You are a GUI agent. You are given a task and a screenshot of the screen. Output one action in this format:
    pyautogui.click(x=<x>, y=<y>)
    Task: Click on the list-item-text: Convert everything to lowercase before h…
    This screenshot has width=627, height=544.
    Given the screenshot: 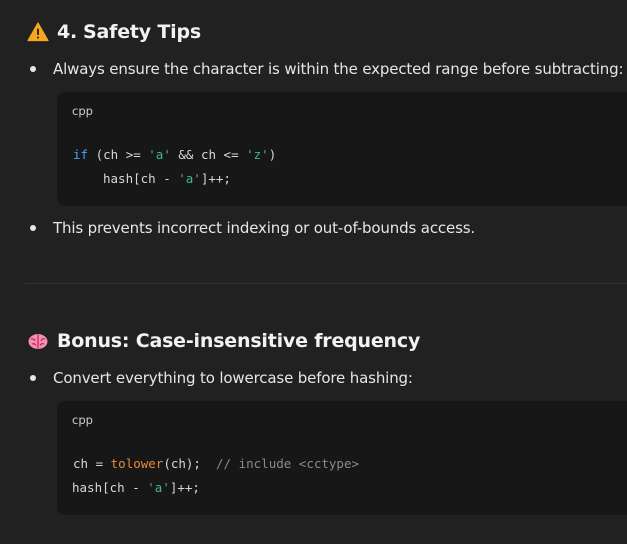 What is the action you would take?
    pyautogui.click(x=233, y=378)
    